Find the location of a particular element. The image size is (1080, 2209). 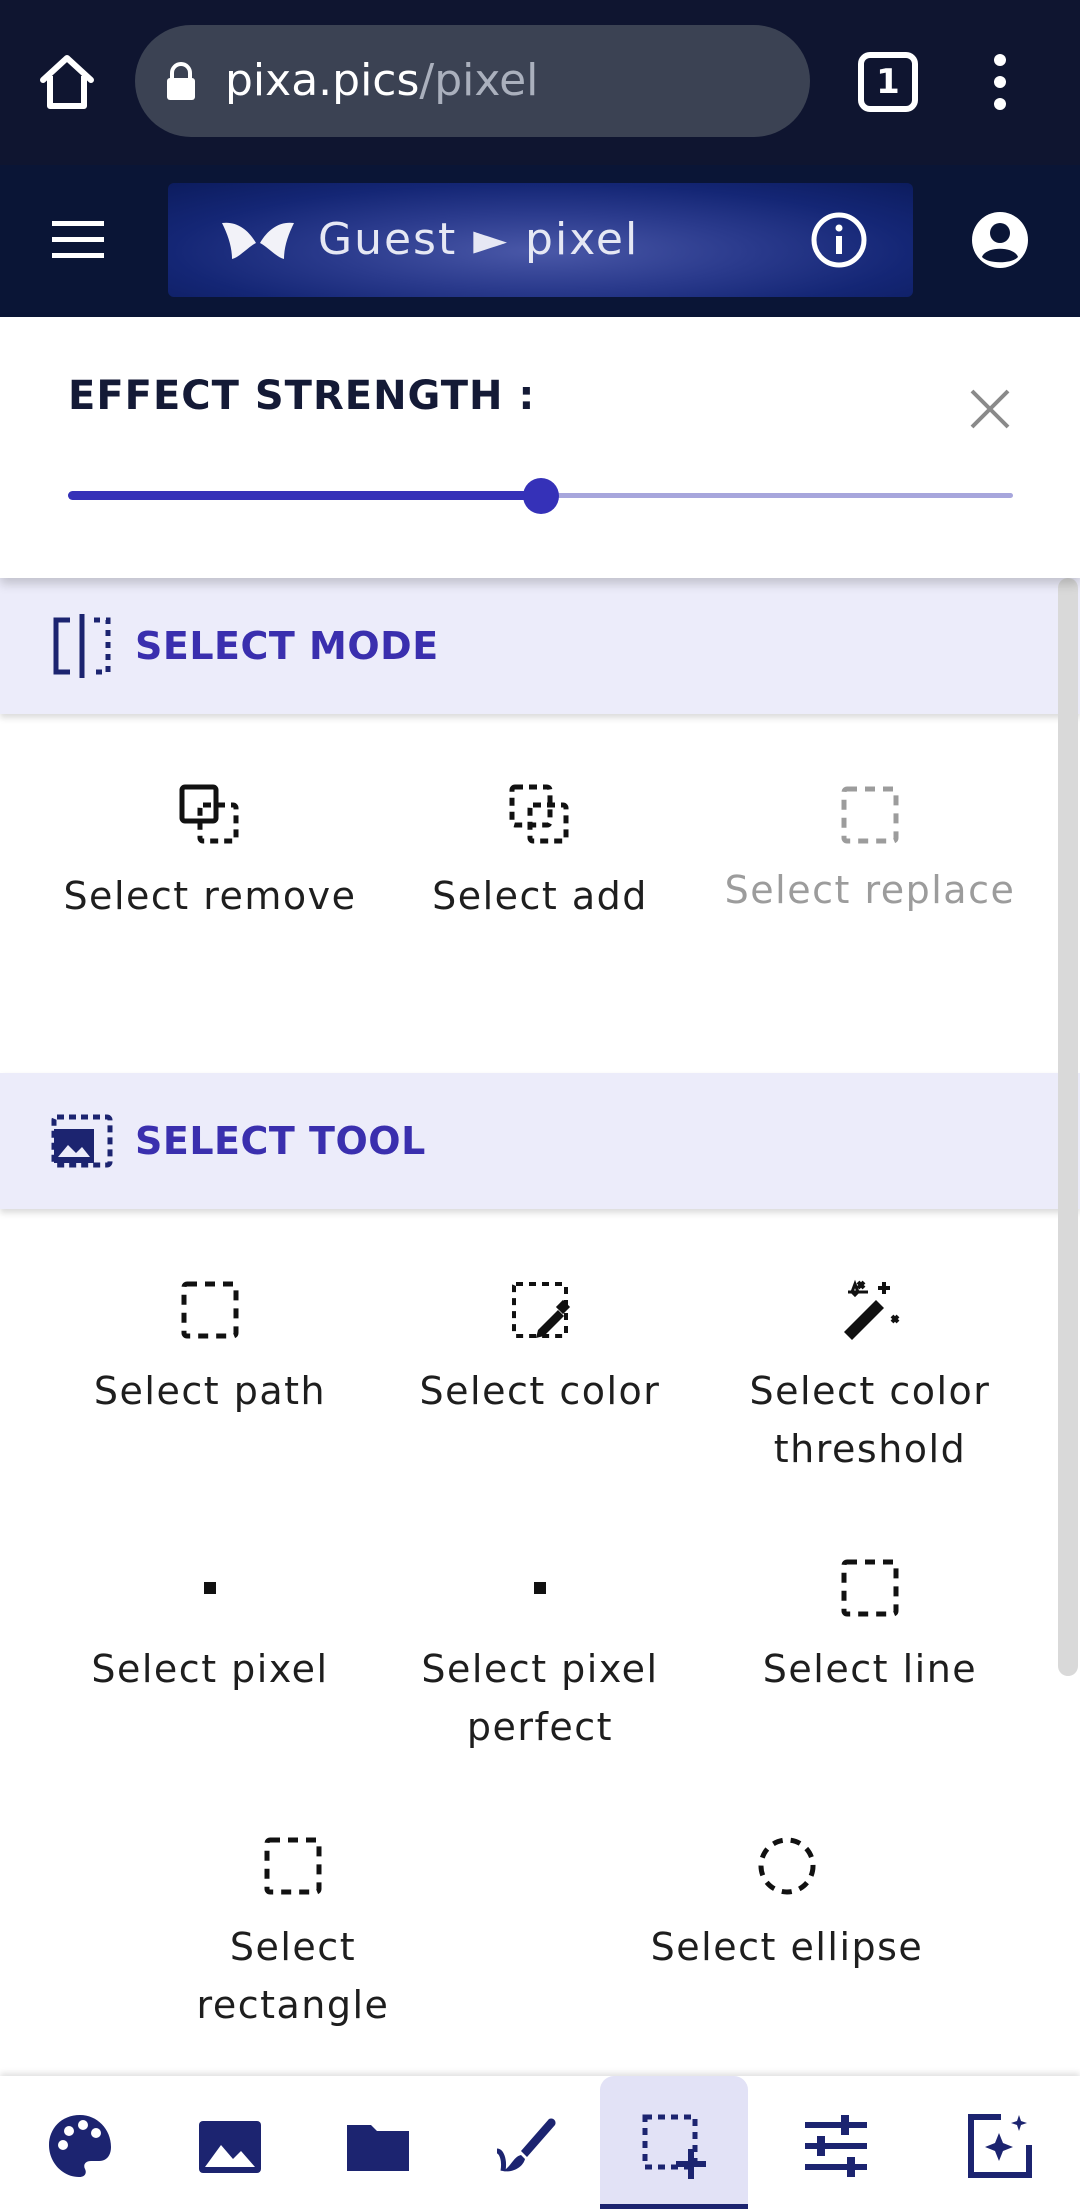

select-pixel-perfect-label: Select pixel perfect is located at coordinates (540, 1698).